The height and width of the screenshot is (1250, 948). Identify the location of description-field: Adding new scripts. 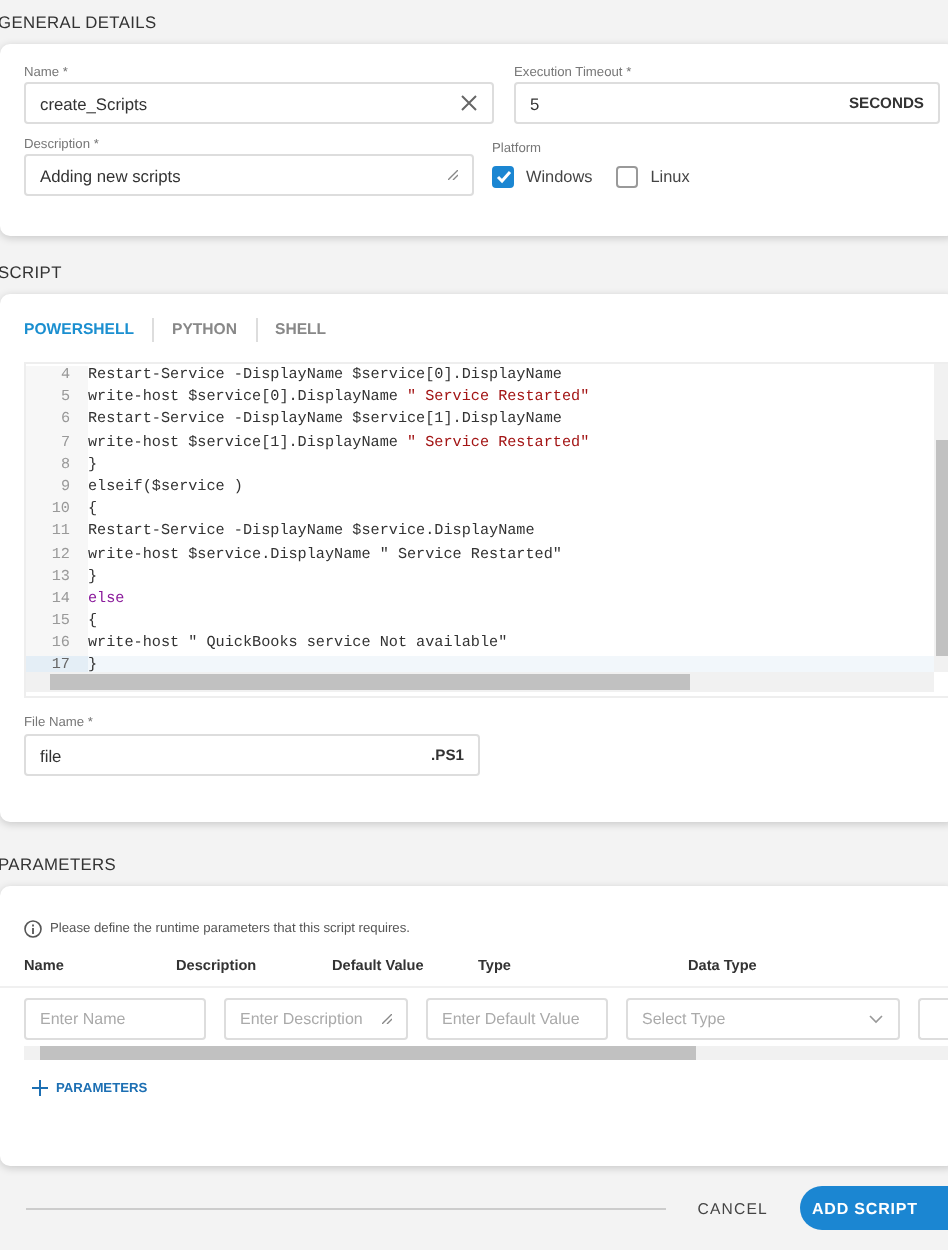
(249, 175).